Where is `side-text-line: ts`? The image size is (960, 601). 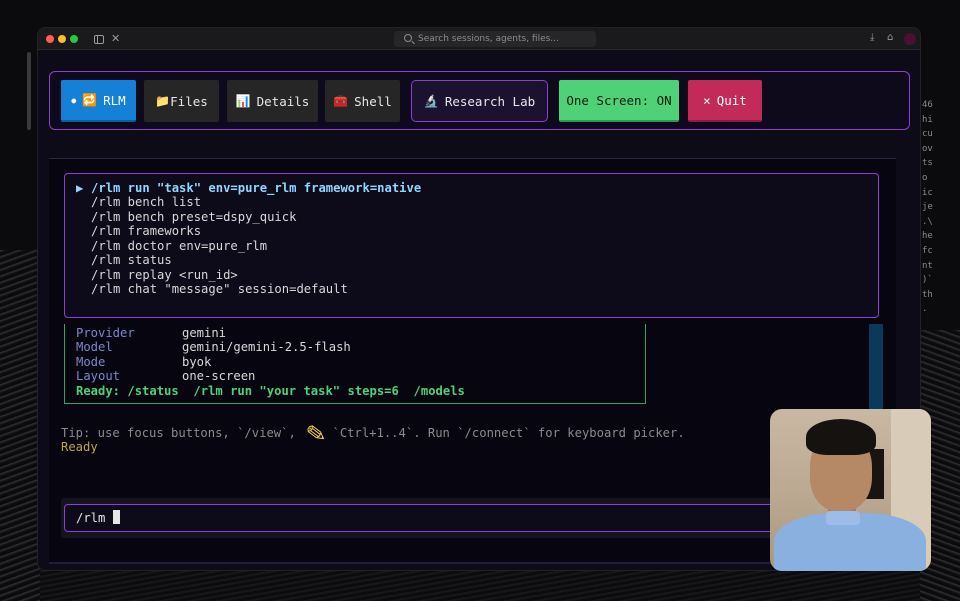
side-text-line: ts is located at coordinates (927, 163).